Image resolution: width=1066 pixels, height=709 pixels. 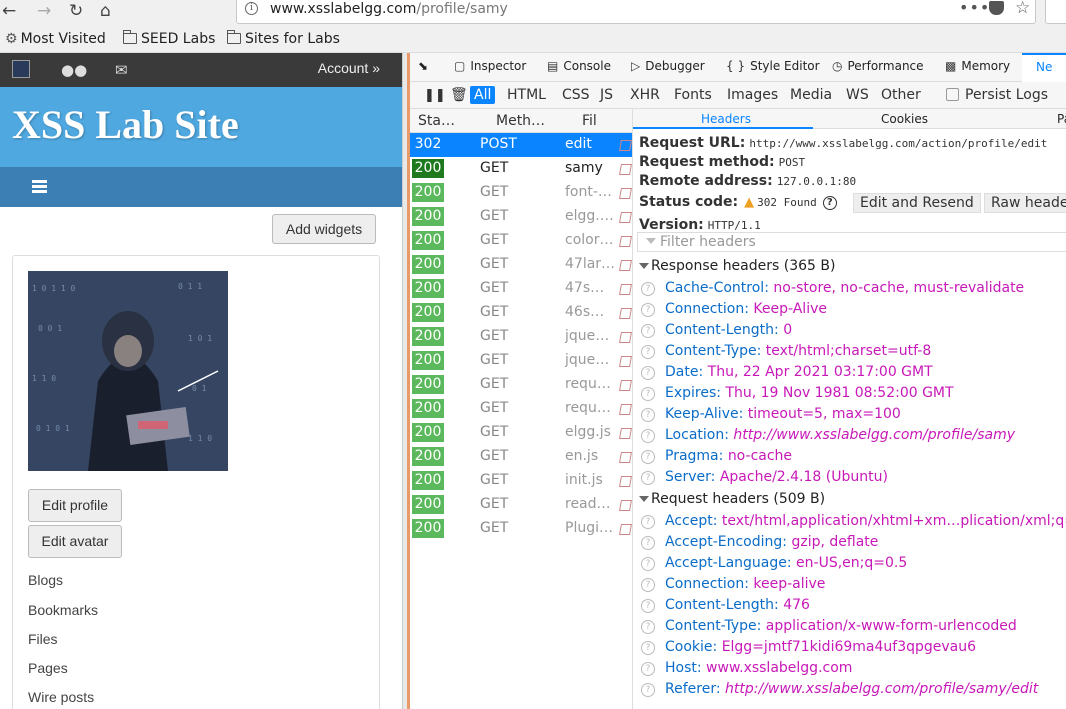 What do you see at coordinates (787, 372) in the screenshot?
I see `response-header-row: ? Date: Thu, 22 Apr 2021 03:17:00 GMT` at bounding box center [787, 372].